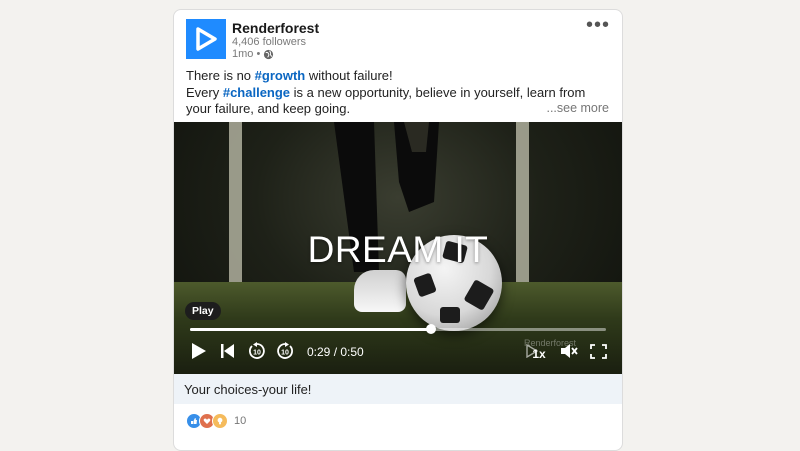 The width and height of the screenshot is (800, 451). I want to click on hashtag-challenge: #challenge, so click(256, 92).